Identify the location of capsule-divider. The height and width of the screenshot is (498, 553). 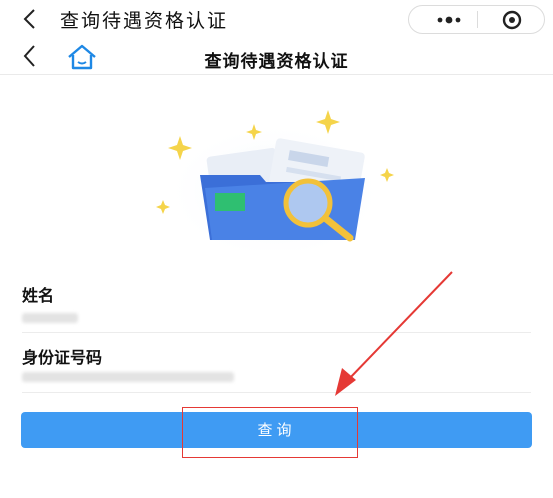
(477, 19).